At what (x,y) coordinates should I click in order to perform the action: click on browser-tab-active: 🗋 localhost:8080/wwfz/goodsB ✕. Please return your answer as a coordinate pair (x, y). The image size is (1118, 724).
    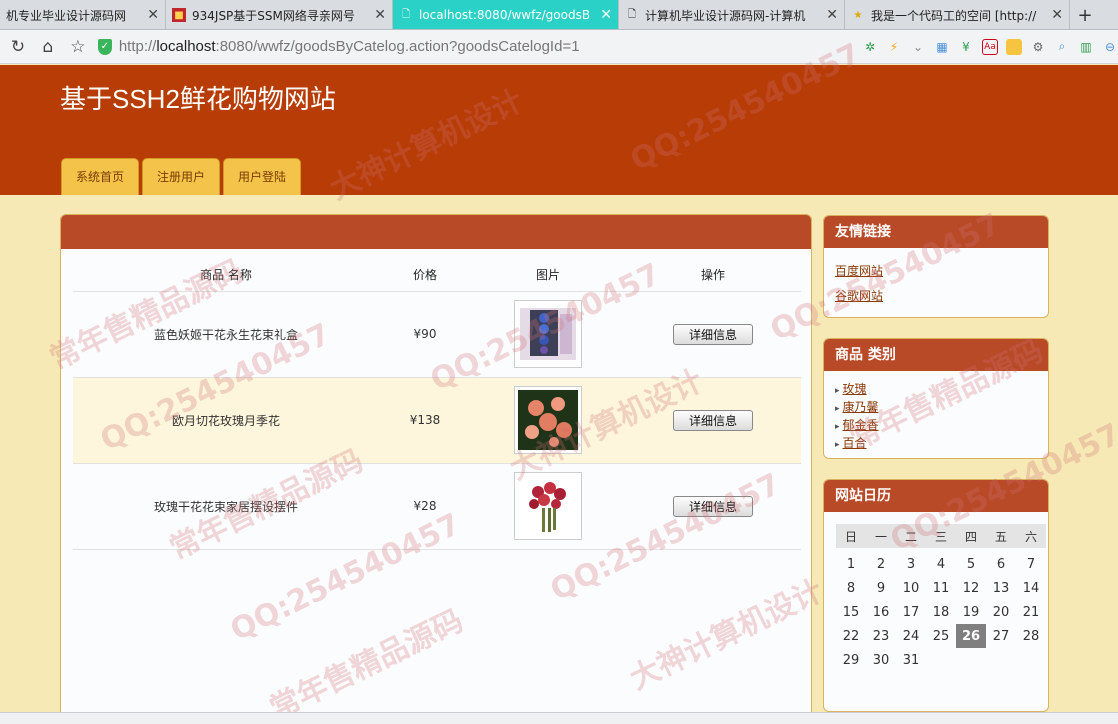
    Looking at the image, I should click on (506, 14).